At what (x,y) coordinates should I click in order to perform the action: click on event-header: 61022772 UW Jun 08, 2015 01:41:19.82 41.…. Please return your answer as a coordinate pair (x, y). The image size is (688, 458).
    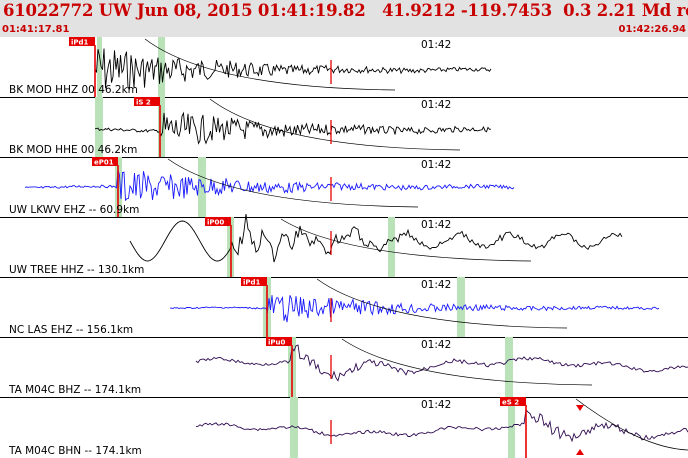
    Looking at the image, I should click on (344, 18).